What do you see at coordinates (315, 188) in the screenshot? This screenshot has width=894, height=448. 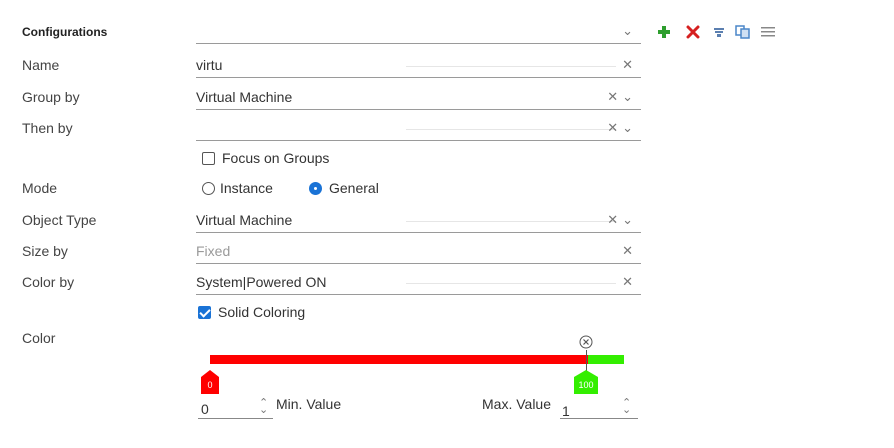 I see `mode-general-radio` at bounding box center [315, 188].